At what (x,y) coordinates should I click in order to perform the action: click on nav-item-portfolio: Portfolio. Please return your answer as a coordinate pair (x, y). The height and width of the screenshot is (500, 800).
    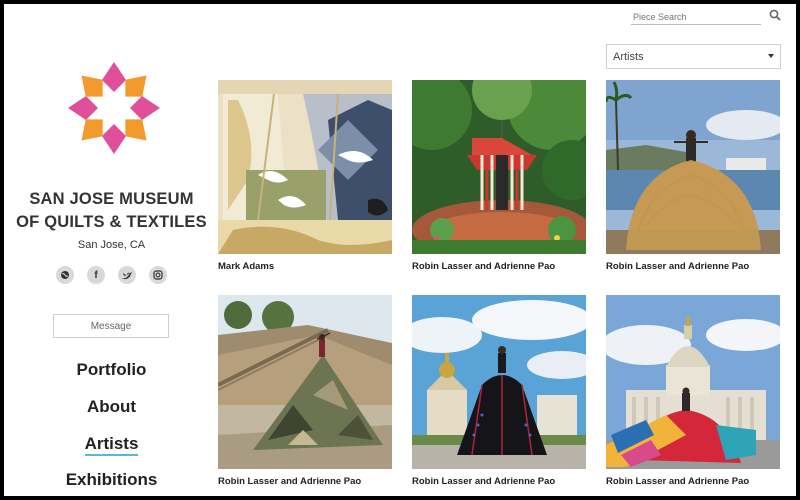
    Looking at the image, I should click on (111, 370).